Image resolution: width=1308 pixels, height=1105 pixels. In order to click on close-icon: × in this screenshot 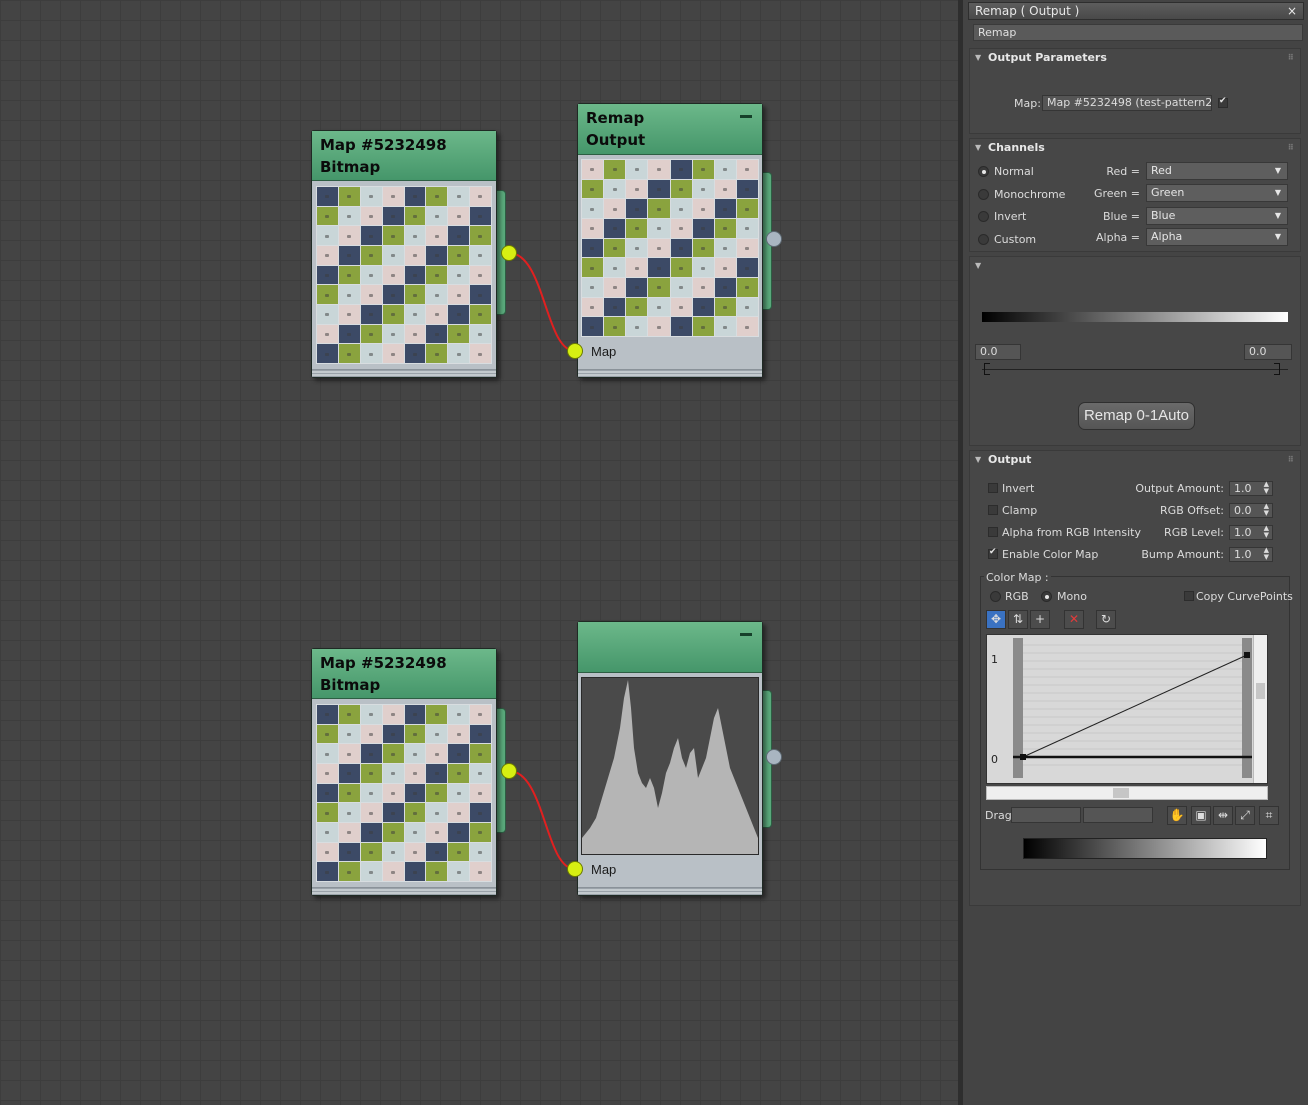, I will do `click(1292, 11)`.